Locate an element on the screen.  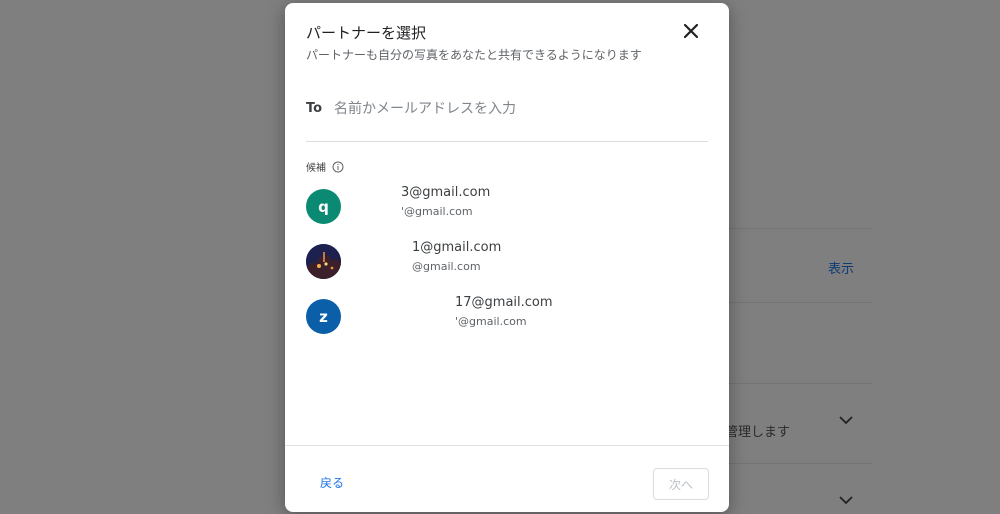
back-button: 戻る is located at coordinates (332, 482).